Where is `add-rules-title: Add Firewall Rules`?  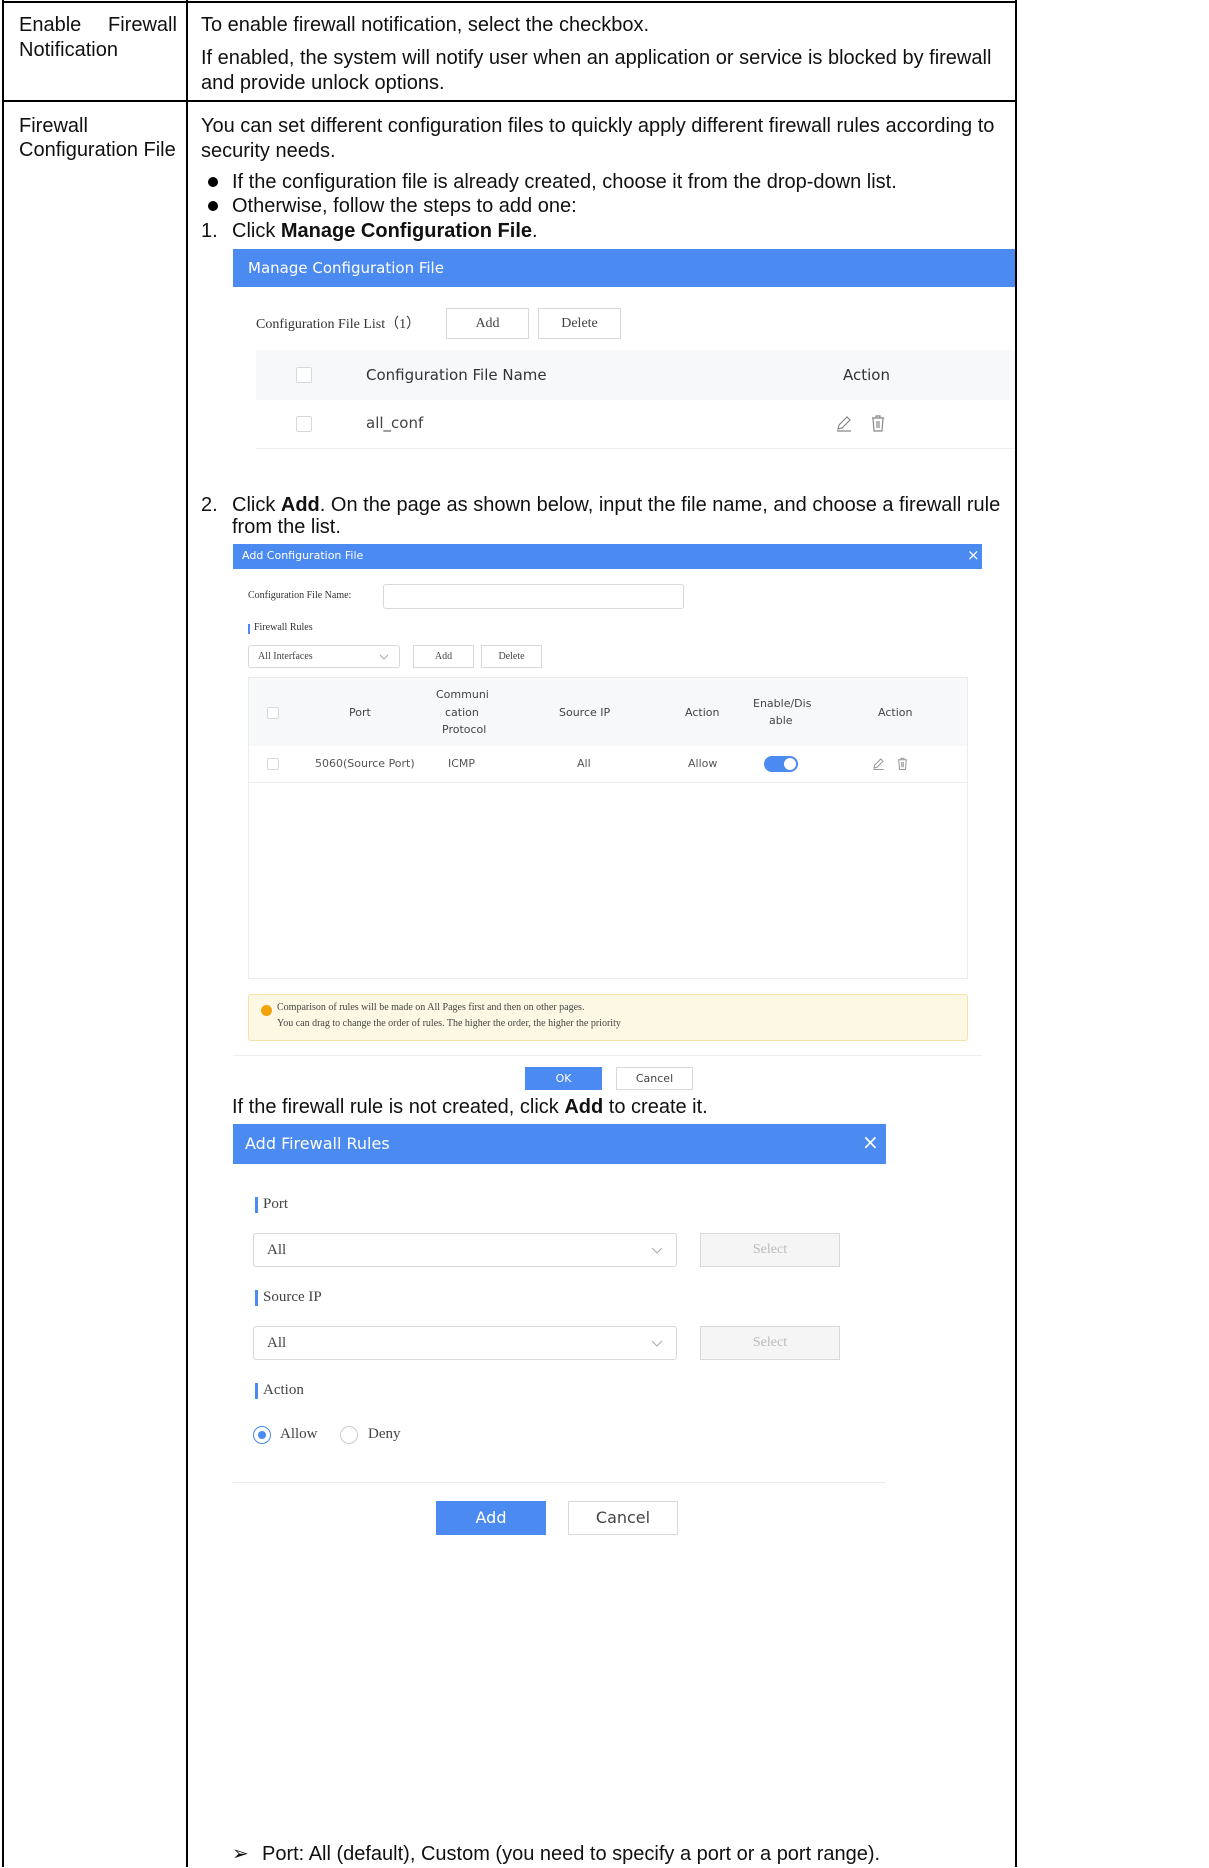
add-rules-title: Add Firewall Rules is located at coordinates (317, 1143).